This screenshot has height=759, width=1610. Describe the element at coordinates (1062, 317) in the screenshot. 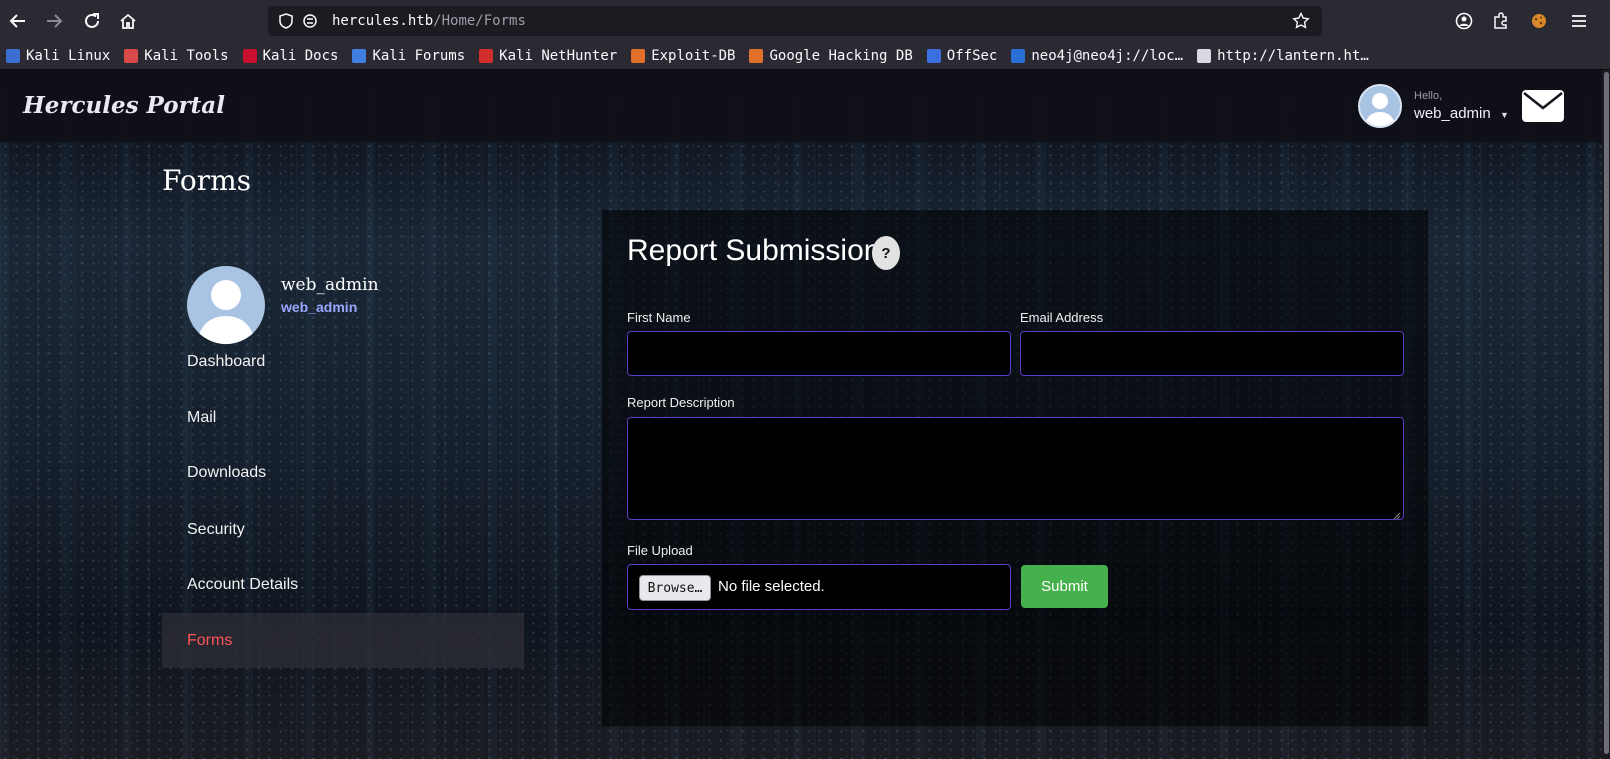

I see `email-label: Email Address` at that location.